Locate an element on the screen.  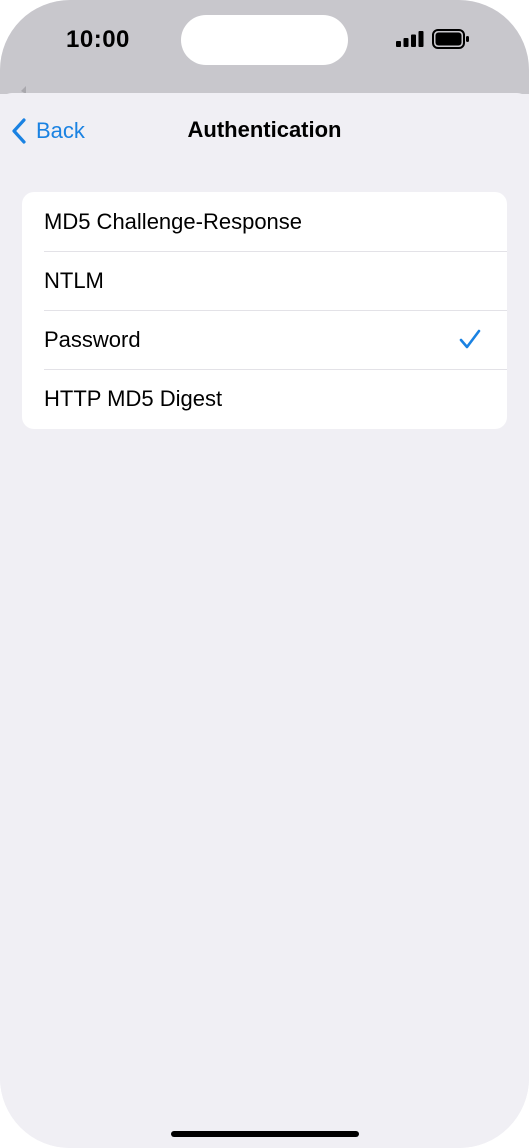
status-time: 10:00 is located at coordinates (98, 39).